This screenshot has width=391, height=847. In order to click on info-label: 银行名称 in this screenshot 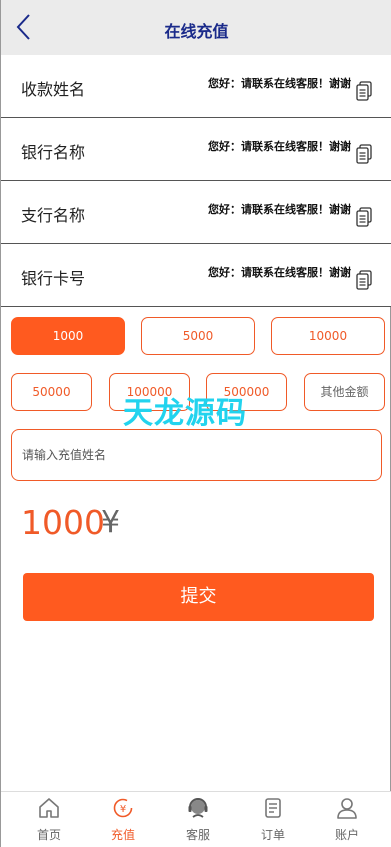, I will do `click(53, 152)`.